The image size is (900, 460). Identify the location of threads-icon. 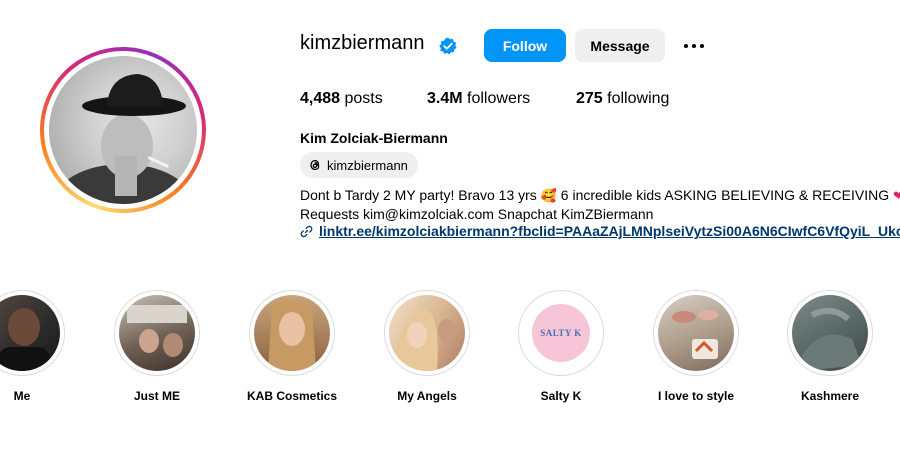
(315, 165).